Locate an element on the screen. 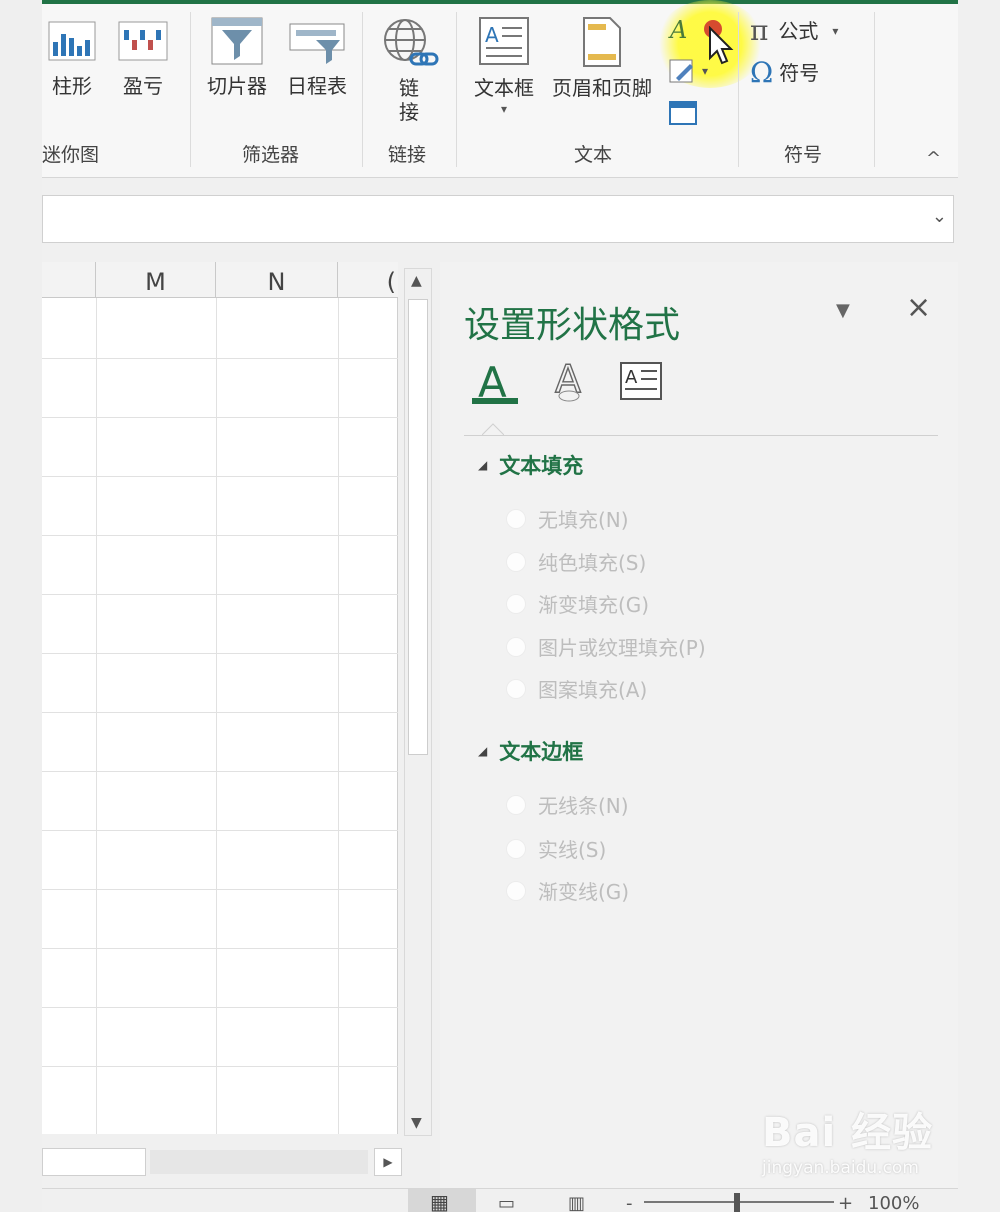  watermark-brand: Bai 经验 is located at coordinates (848, 1133).